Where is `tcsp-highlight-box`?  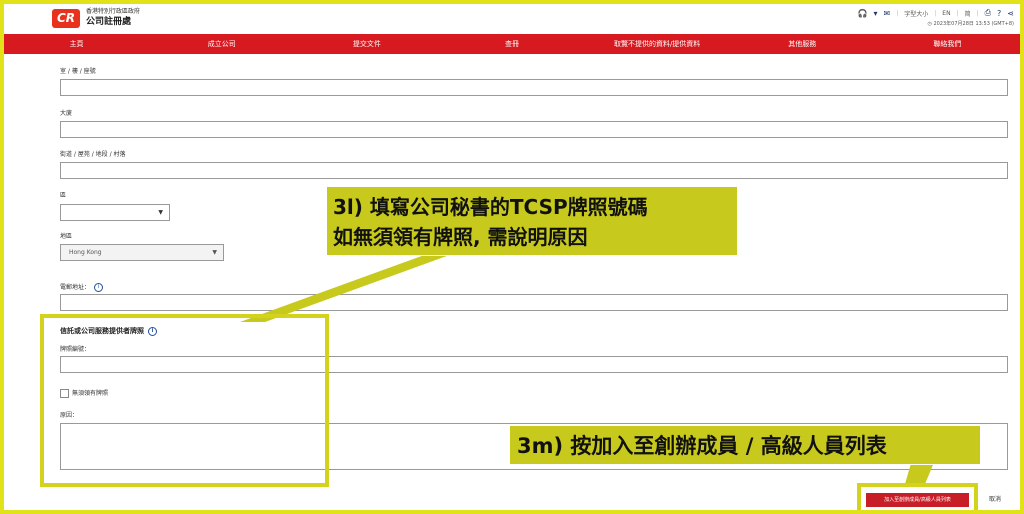
tcsp-highlight-box is located at coordinates (184, 400).